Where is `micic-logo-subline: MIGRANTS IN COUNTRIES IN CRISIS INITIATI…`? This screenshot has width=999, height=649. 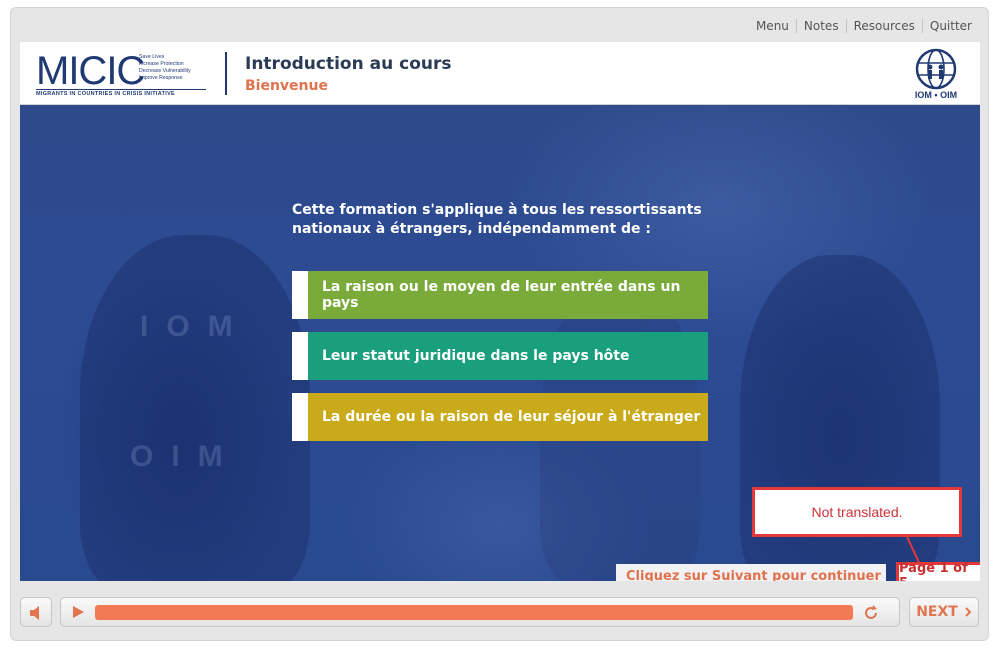
micic-logo-subline: MIGRANTS IN COUNTRIES IN CRISIS INITIATI… is located at coordinates (121, 93).